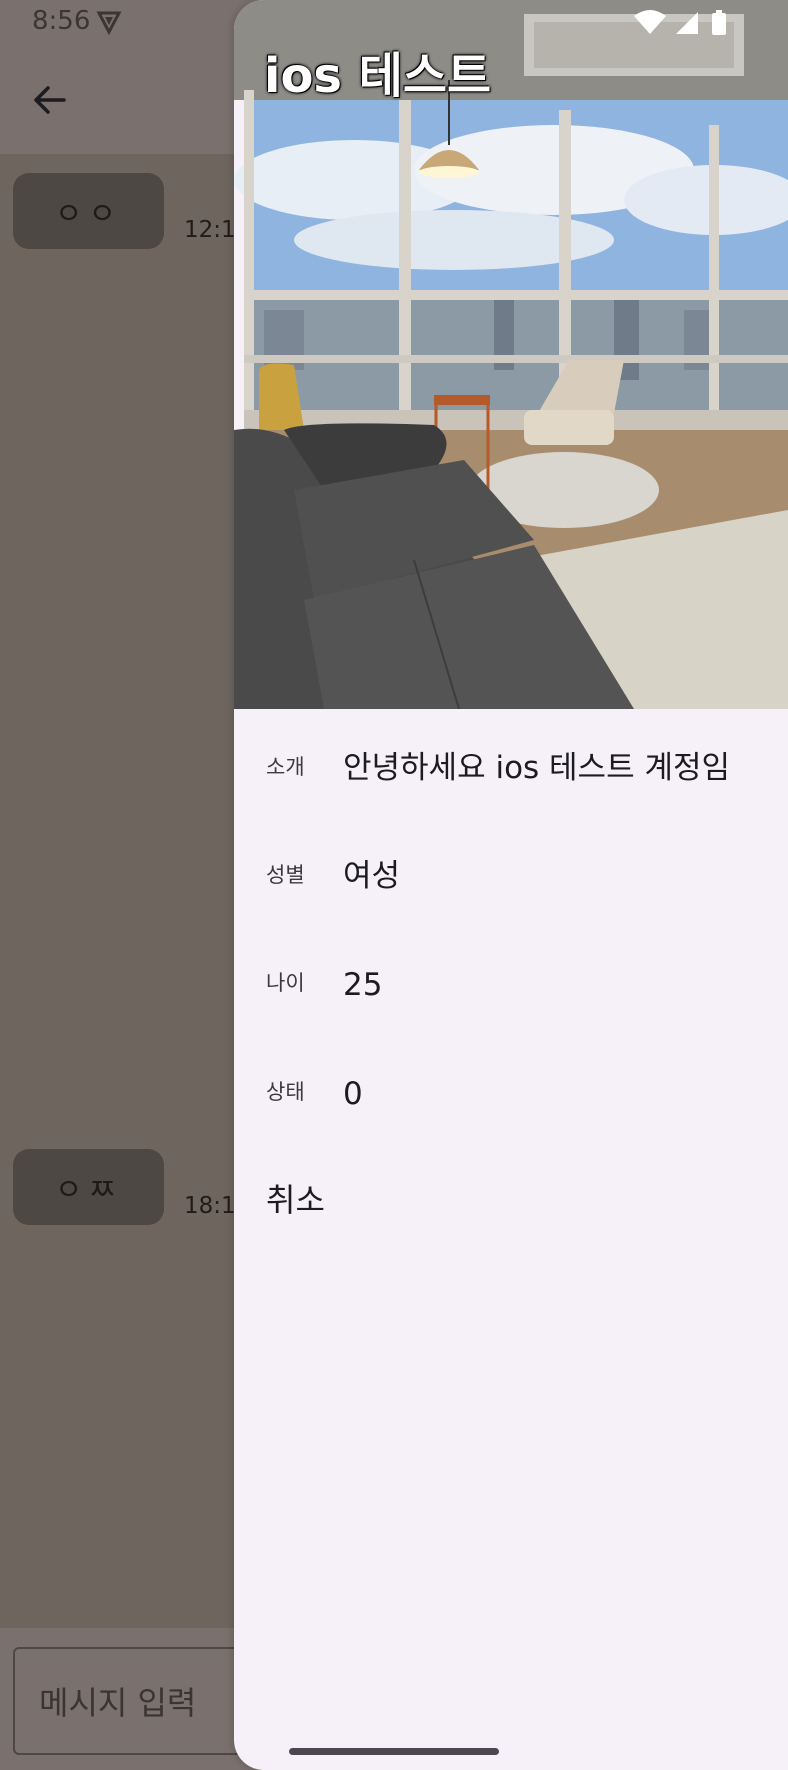  Describe the element at coordinates (118, 1703) in the screenshot. I see `message-input-placeholder: 메시지 입력` at that location.